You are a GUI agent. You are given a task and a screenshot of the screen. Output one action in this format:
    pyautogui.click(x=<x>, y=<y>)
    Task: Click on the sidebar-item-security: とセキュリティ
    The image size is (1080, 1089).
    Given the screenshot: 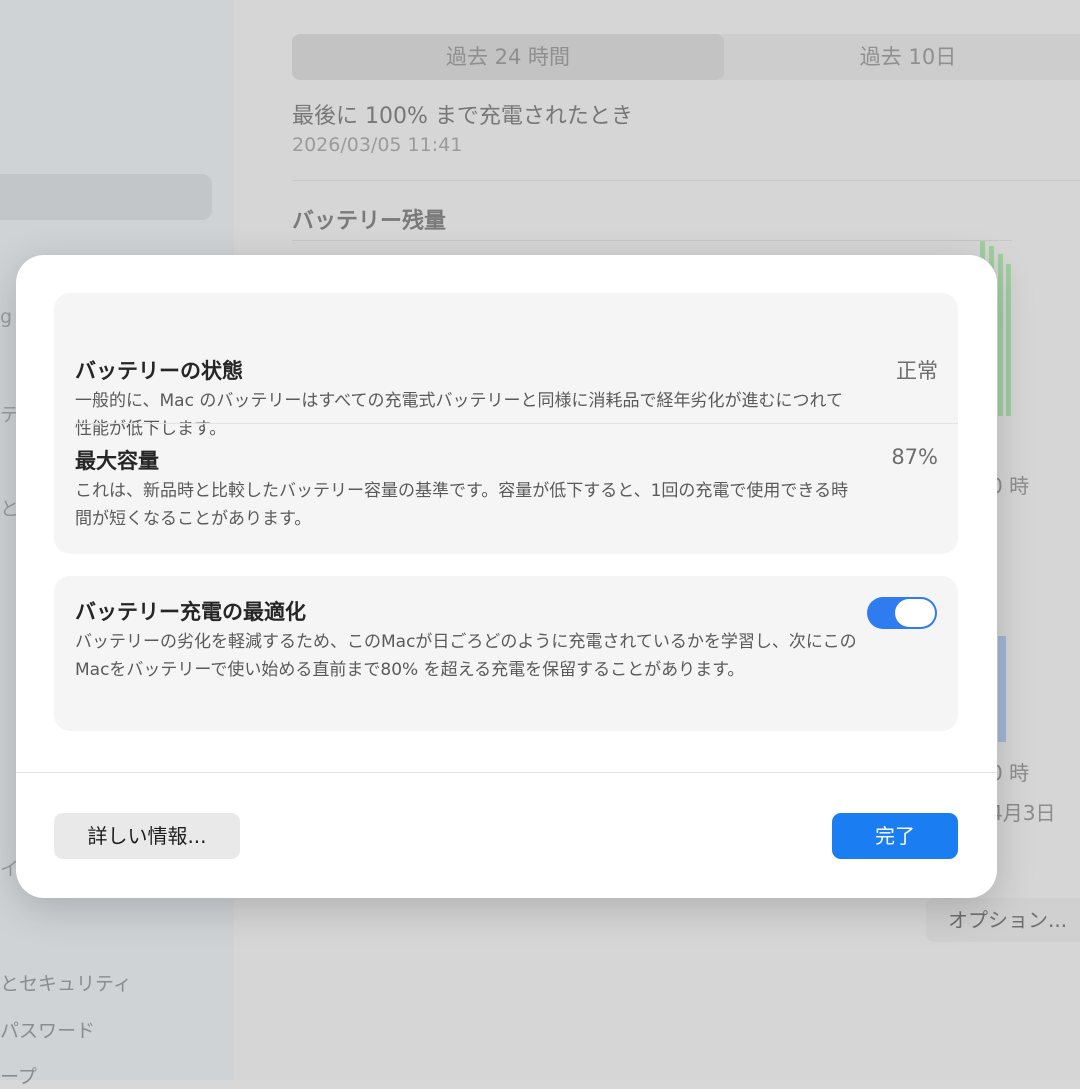 What is the action you would take?
    pyautogui.click(x=66, y=982)
    